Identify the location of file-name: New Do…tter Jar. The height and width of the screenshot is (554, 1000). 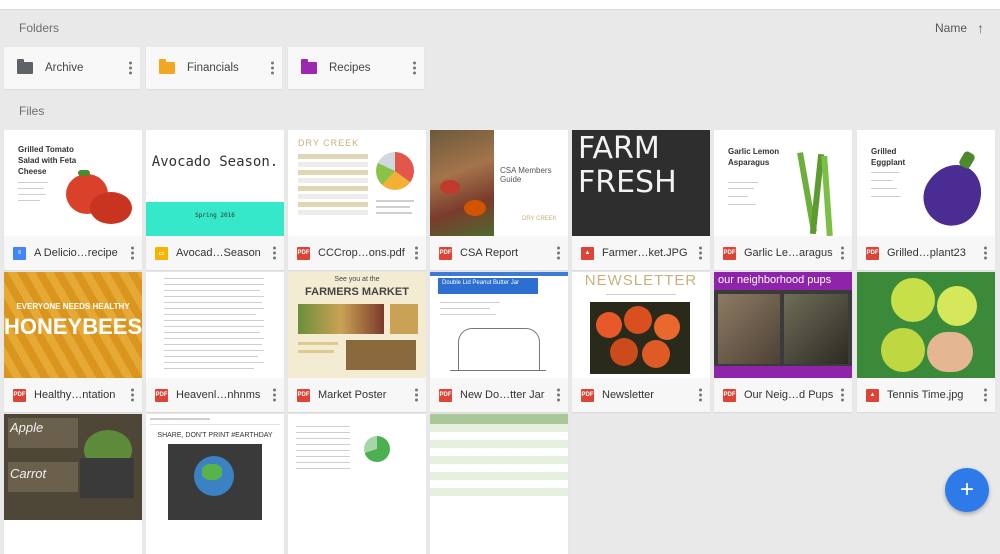
(502, 395).